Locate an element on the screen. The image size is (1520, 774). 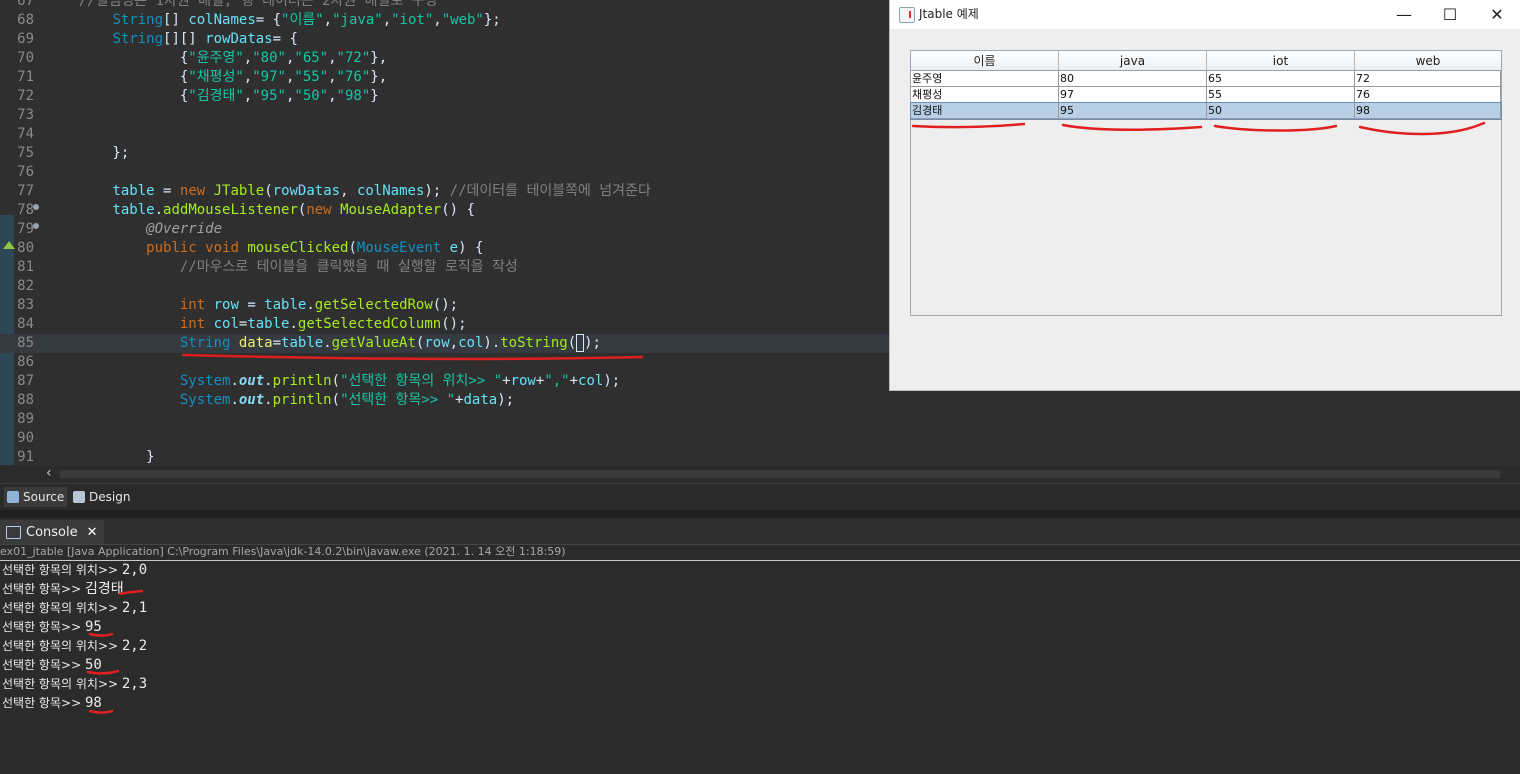
tab-source: Source is located at coordinates (36, 497).